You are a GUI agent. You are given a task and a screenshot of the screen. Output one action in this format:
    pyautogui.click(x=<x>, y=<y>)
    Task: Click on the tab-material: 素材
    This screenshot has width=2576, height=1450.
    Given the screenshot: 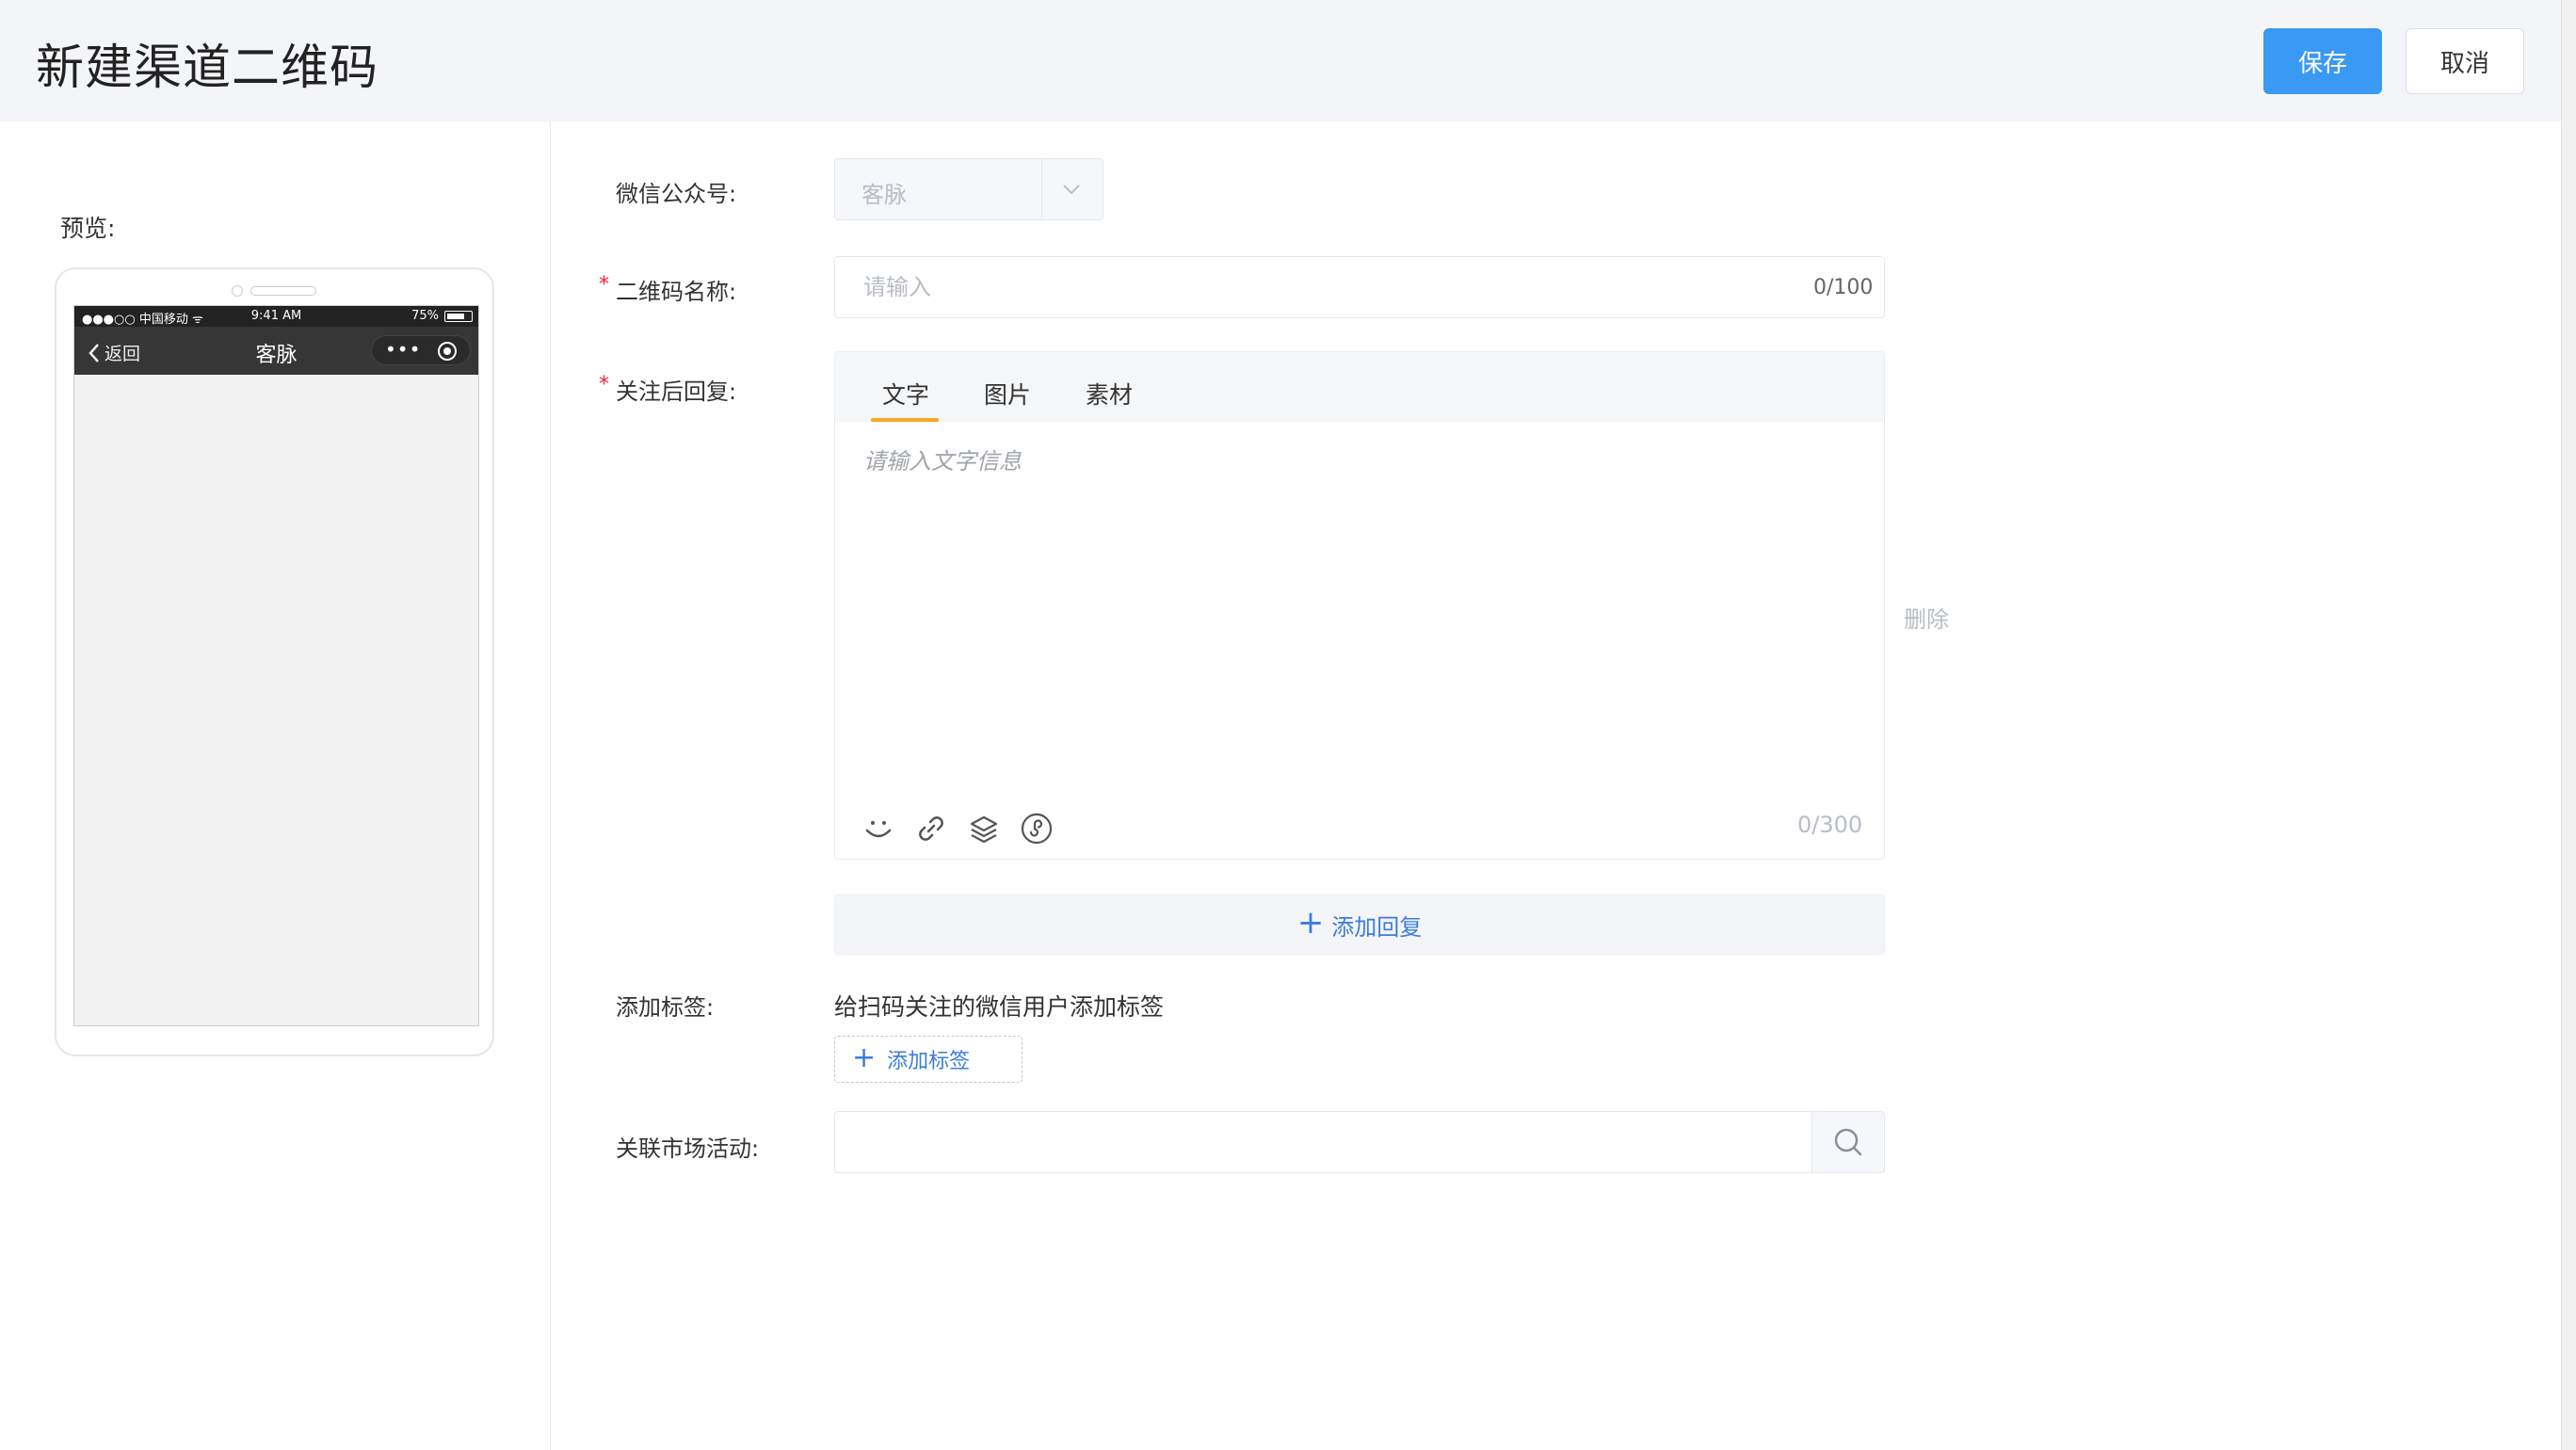 What is the action you would take?
    pyautogui.click(x=1109, y=394)
    